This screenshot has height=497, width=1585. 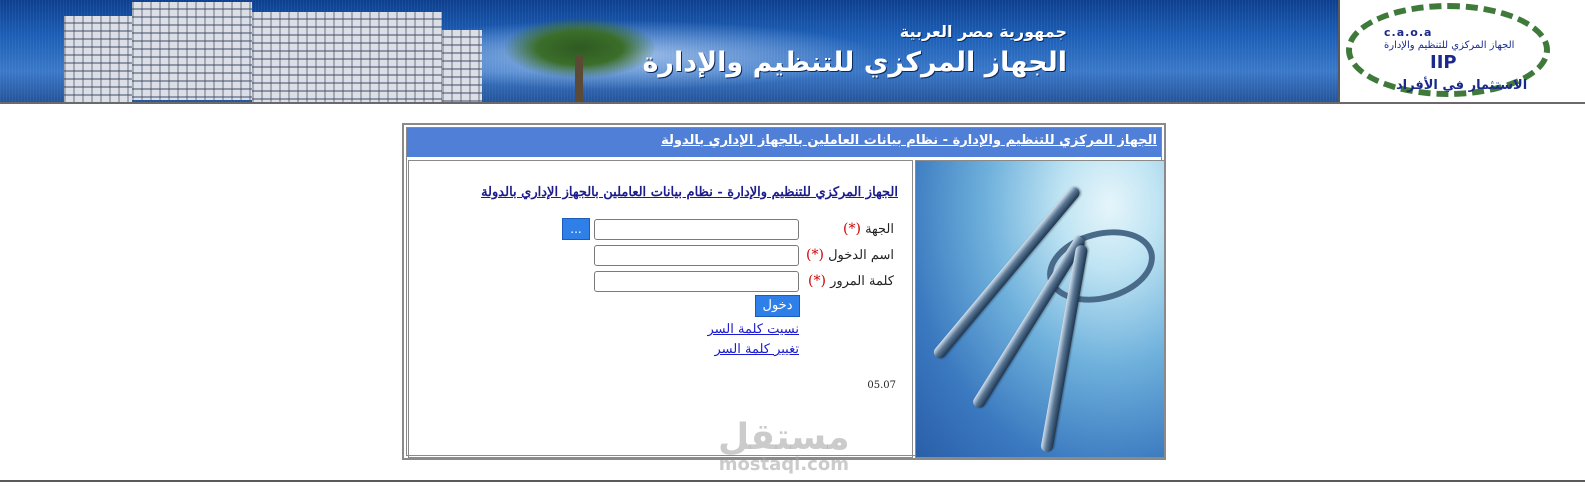 I want to click on entity-label-text: الجهة, so click(x=879, y=229).